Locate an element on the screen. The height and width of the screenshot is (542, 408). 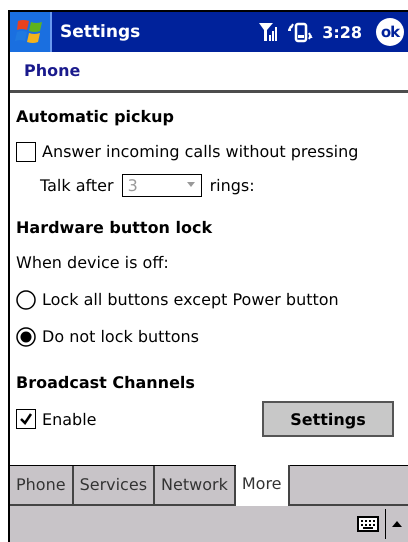
option-label: When device is off: is located at coordinates (92, 262).